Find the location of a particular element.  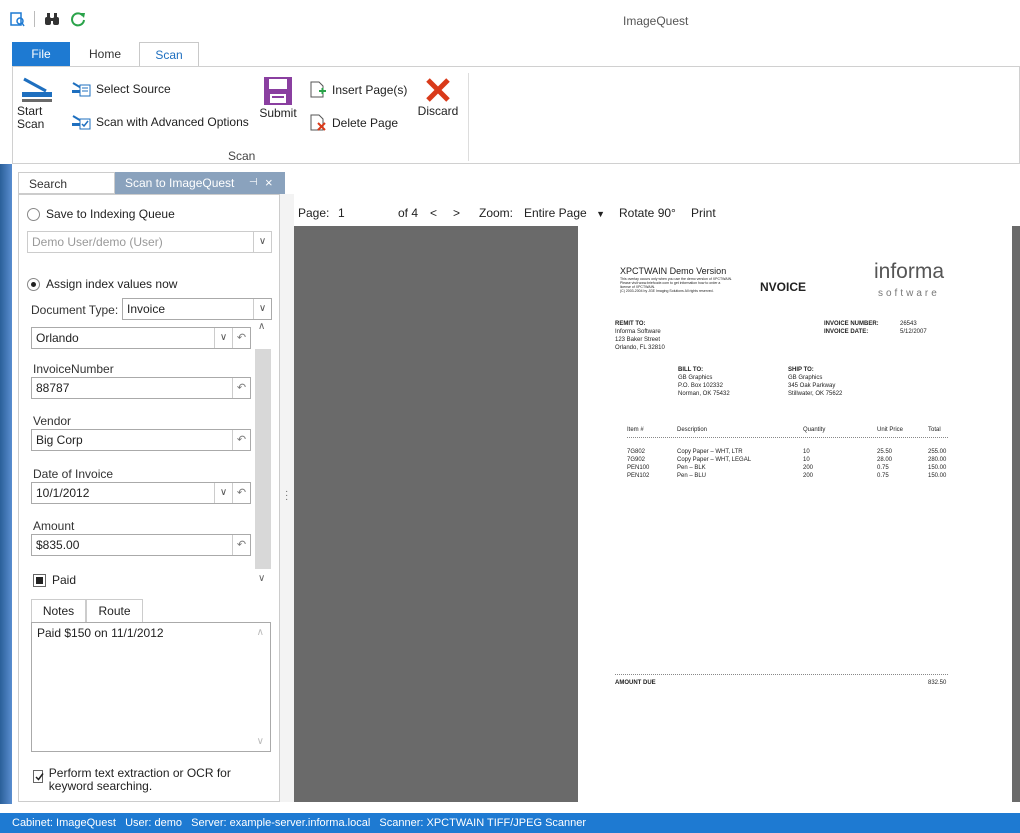

scan-advanced-button: Scan with Advanced Options is located at coordinates (160, 122).